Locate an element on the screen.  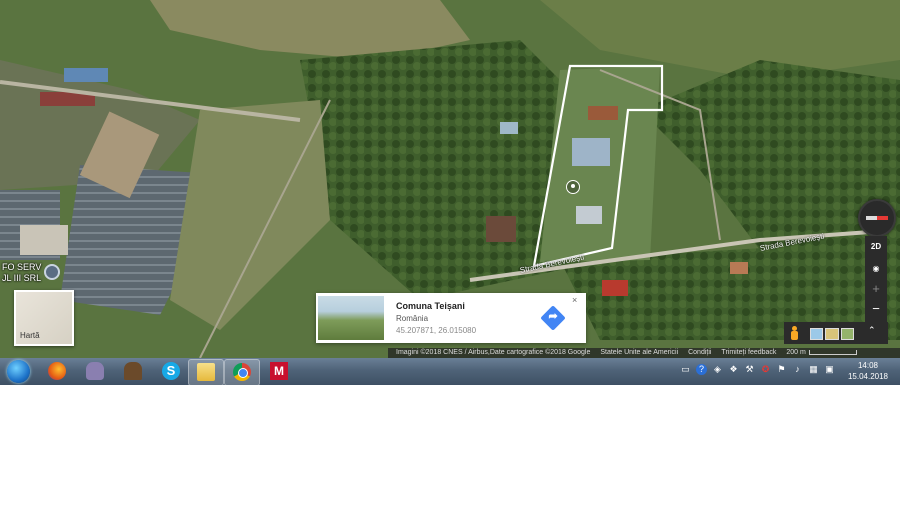
place-title: Comuna Teișani is located at coordinates (430, 306).